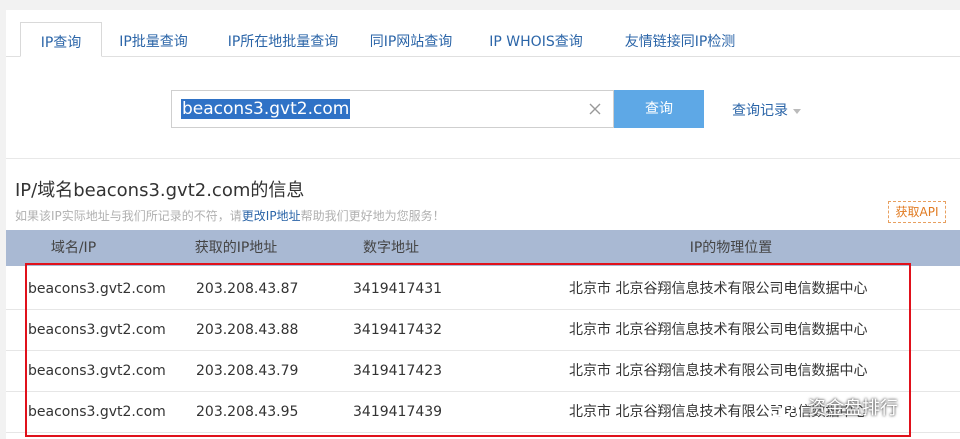 The image size is (960, 439). I want to click on tab-same-ip-sites: 同IP网站查询, so click(411, 39).